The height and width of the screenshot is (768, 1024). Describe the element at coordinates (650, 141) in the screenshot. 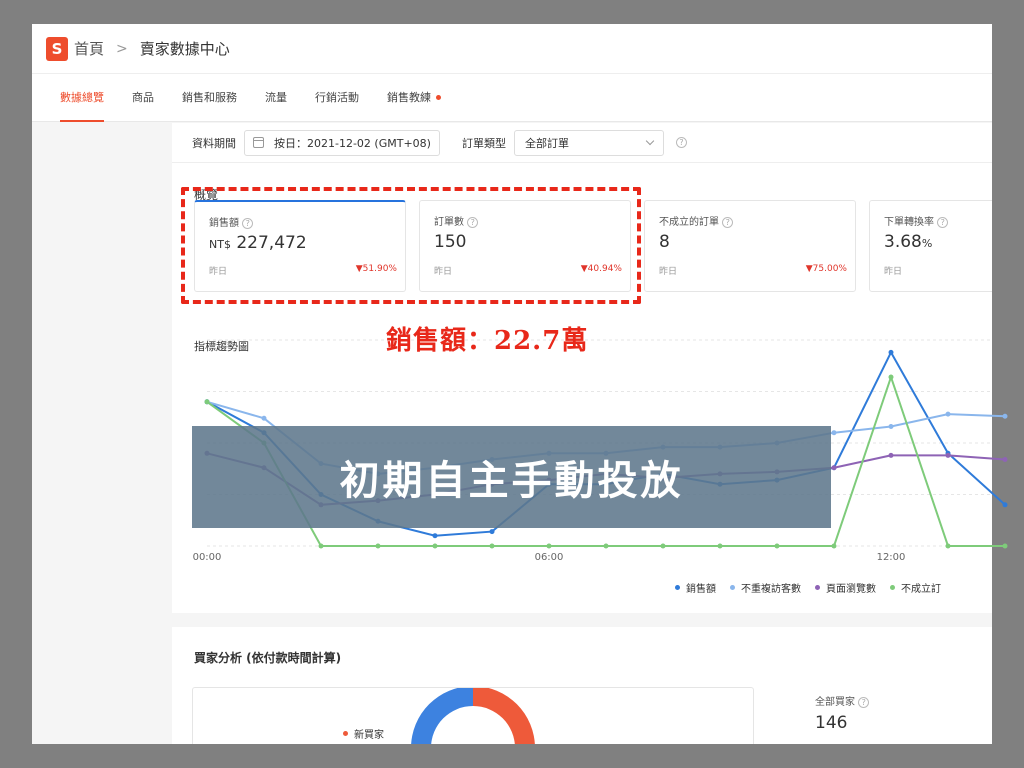

I see `chevron-down-icon` at that location.